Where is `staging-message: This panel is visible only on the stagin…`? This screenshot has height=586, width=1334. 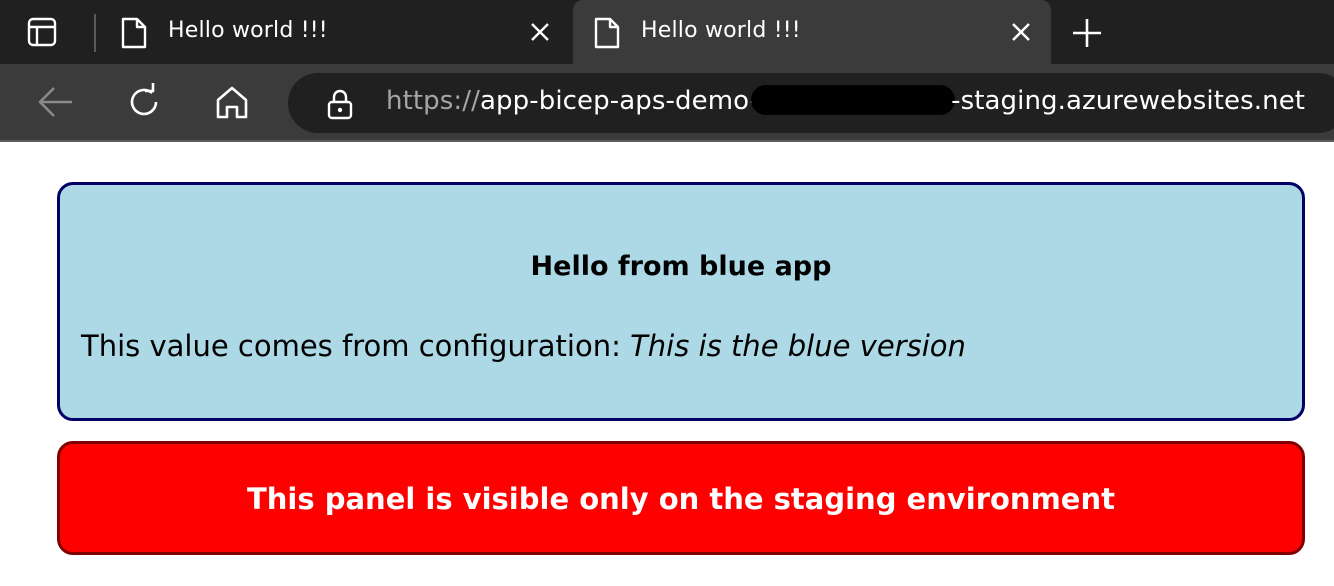 staging-message: This panel is visible only on the stagin… is located at coordinates (681, 499).